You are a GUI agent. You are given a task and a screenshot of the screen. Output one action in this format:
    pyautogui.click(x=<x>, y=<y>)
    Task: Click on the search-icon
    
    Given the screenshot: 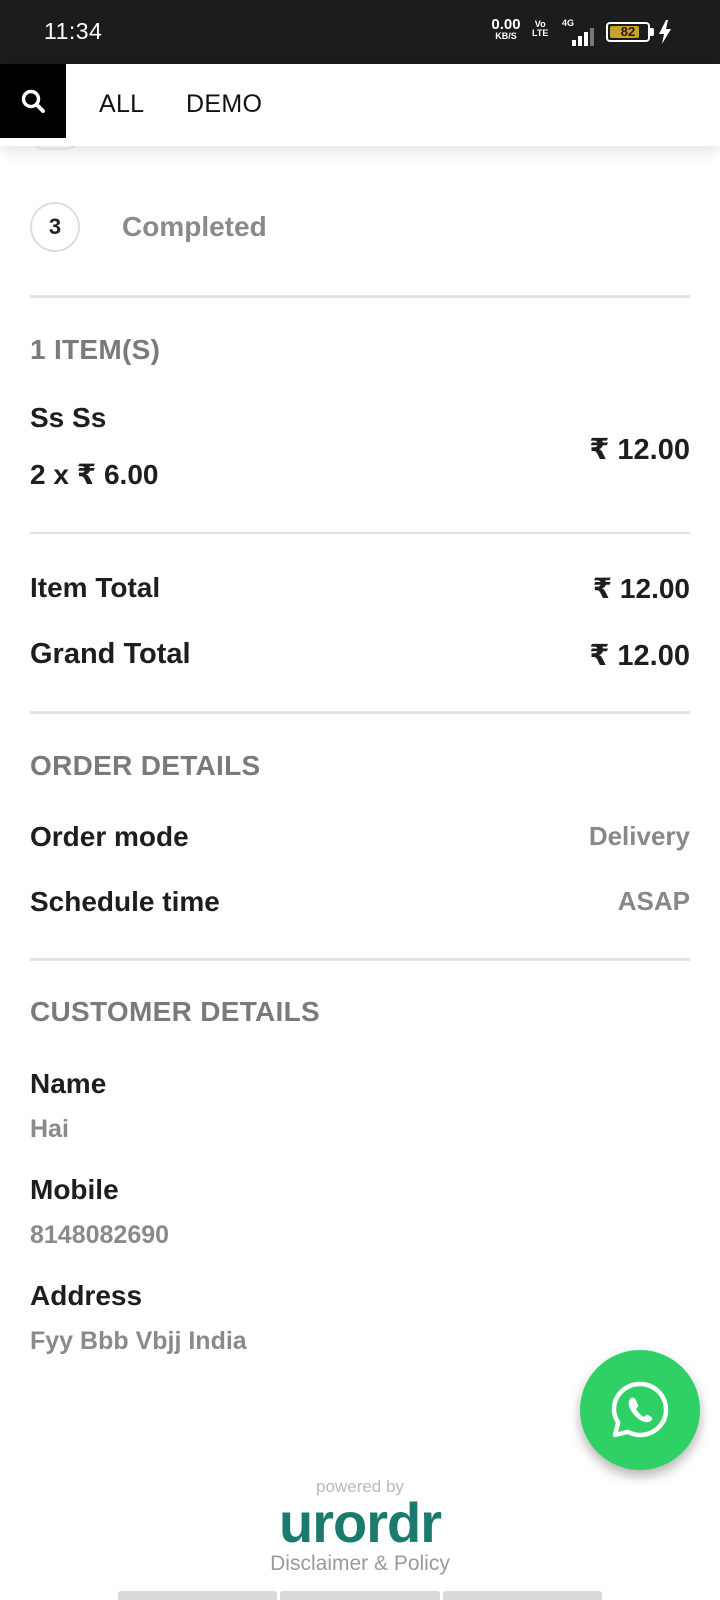 What is the action you would take?
    pyautogui.click(x=33, y=101)
    